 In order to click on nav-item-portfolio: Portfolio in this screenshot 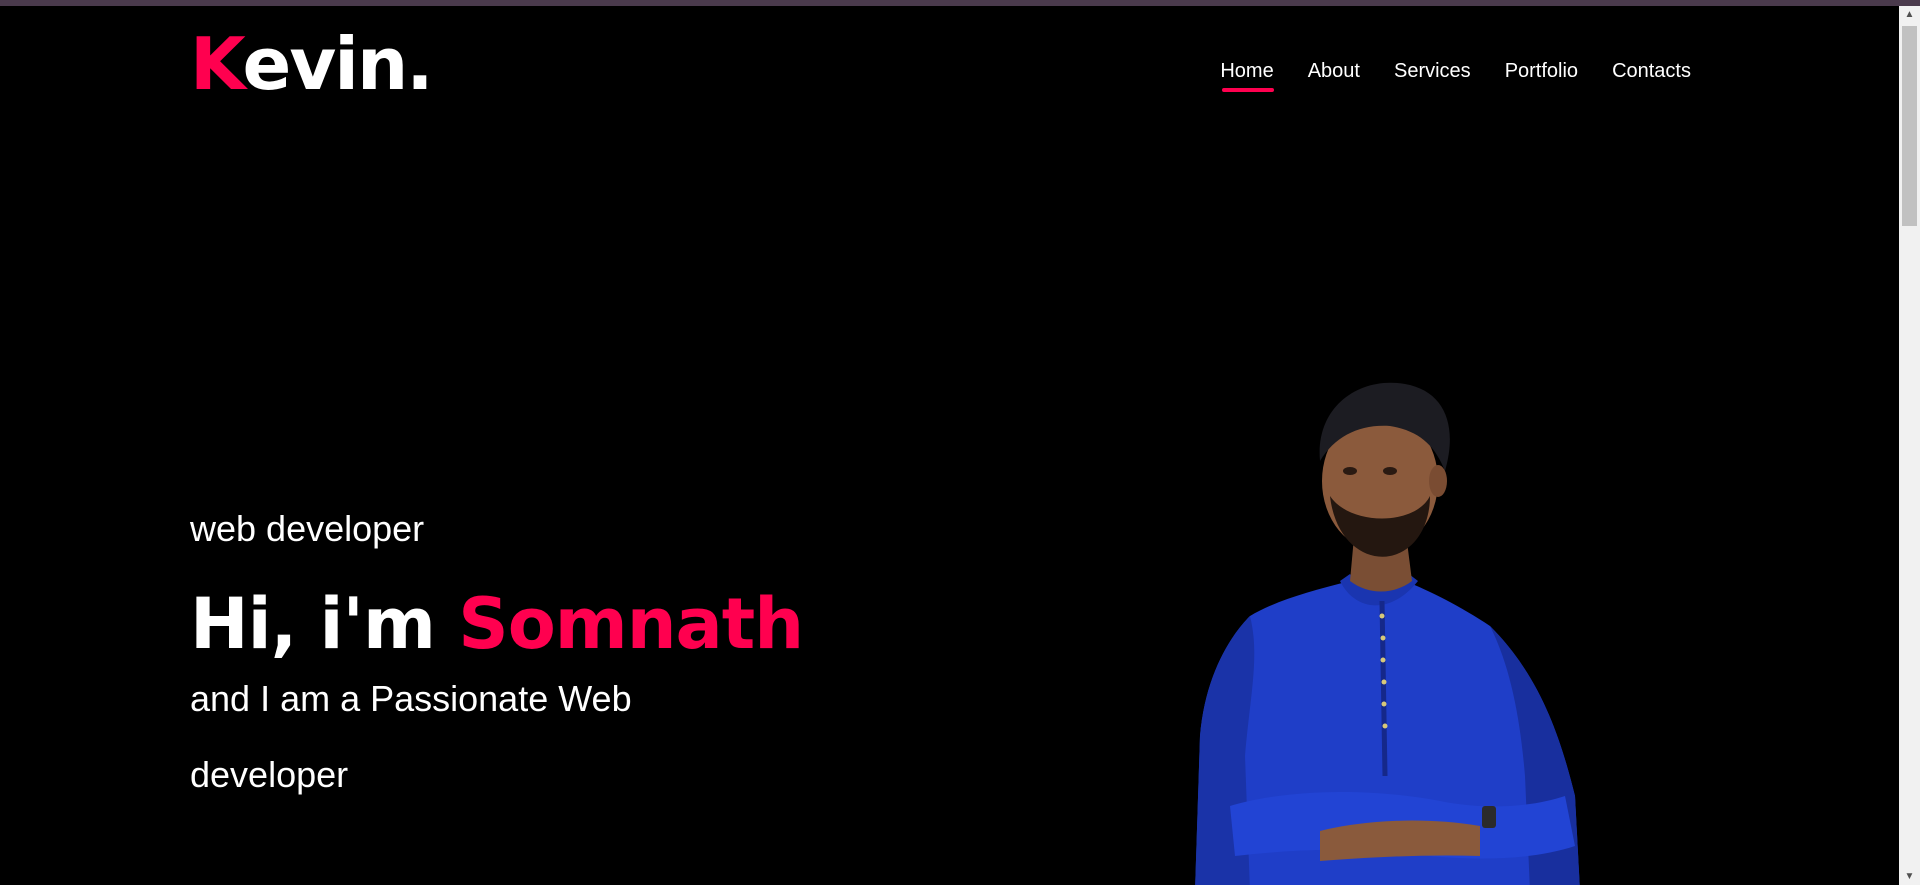, I will do `click(1541, 71)`.